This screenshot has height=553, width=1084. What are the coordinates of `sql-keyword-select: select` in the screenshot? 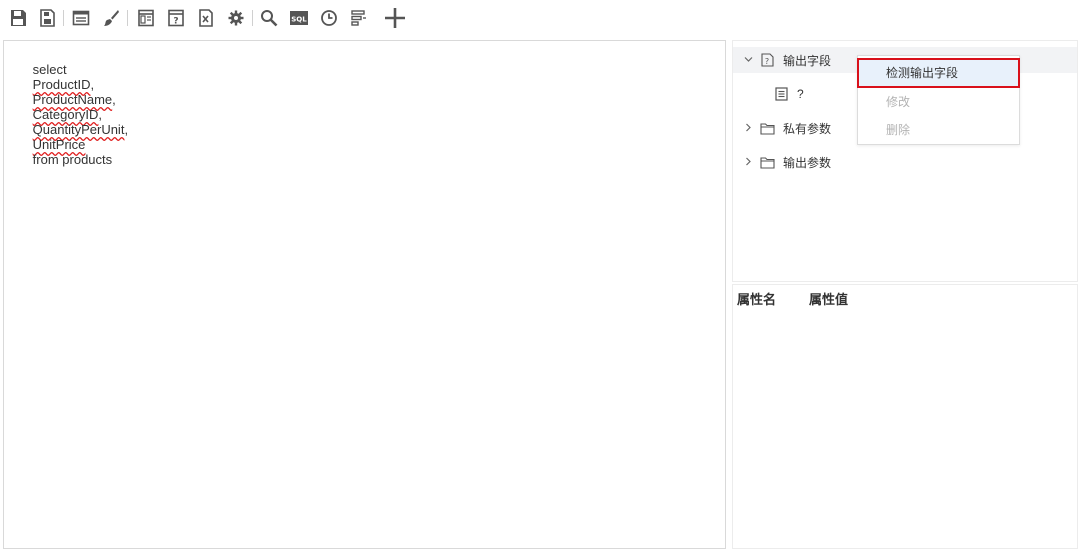 It's located at (49, 69).